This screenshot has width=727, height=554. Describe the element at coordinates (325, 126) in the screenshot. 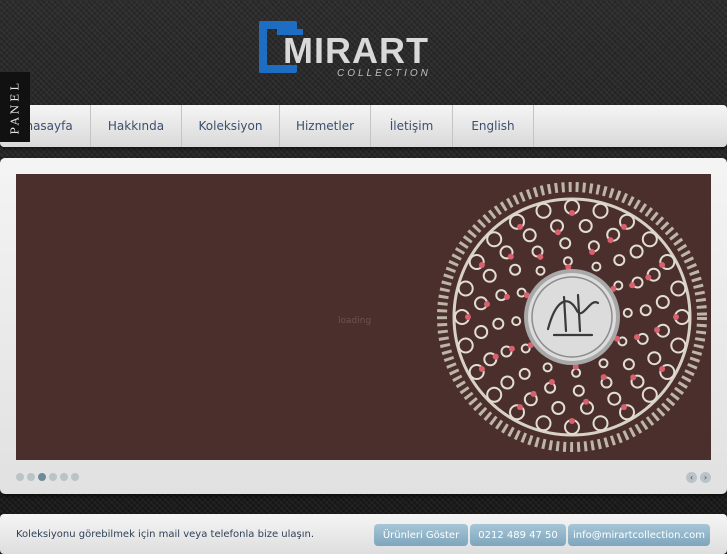

I see `nav-item-hizmetler: Hizmetler` at that location.